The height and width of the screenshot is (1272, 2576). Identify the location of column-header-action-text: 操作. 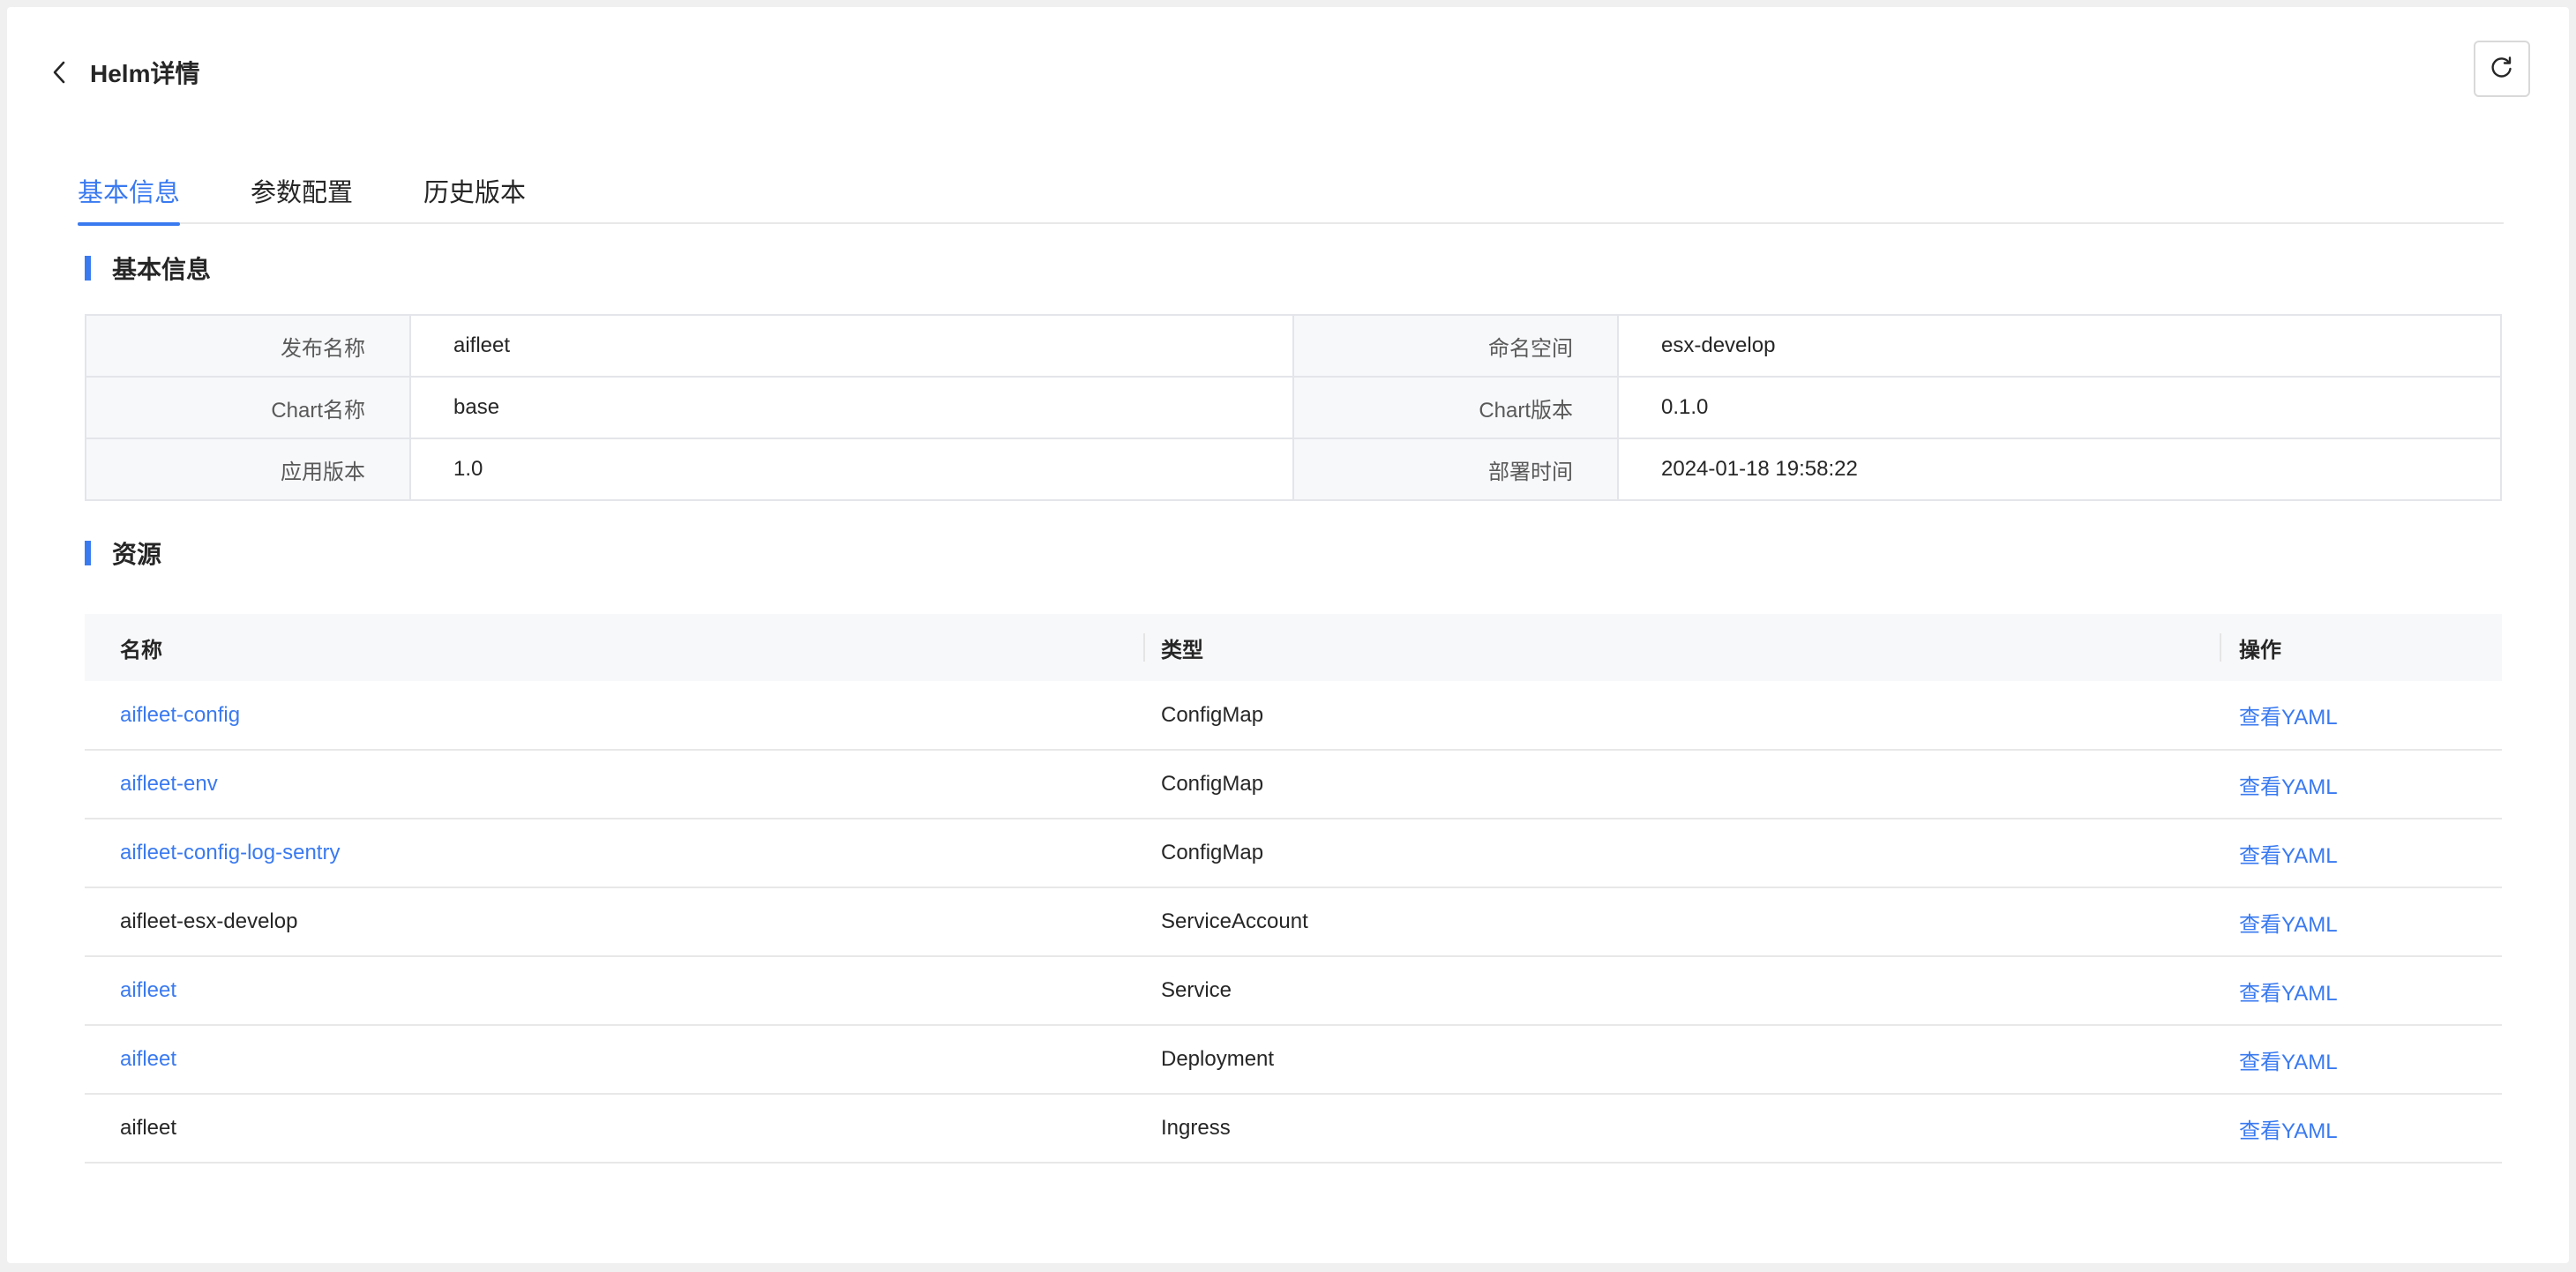
(2260, 650).